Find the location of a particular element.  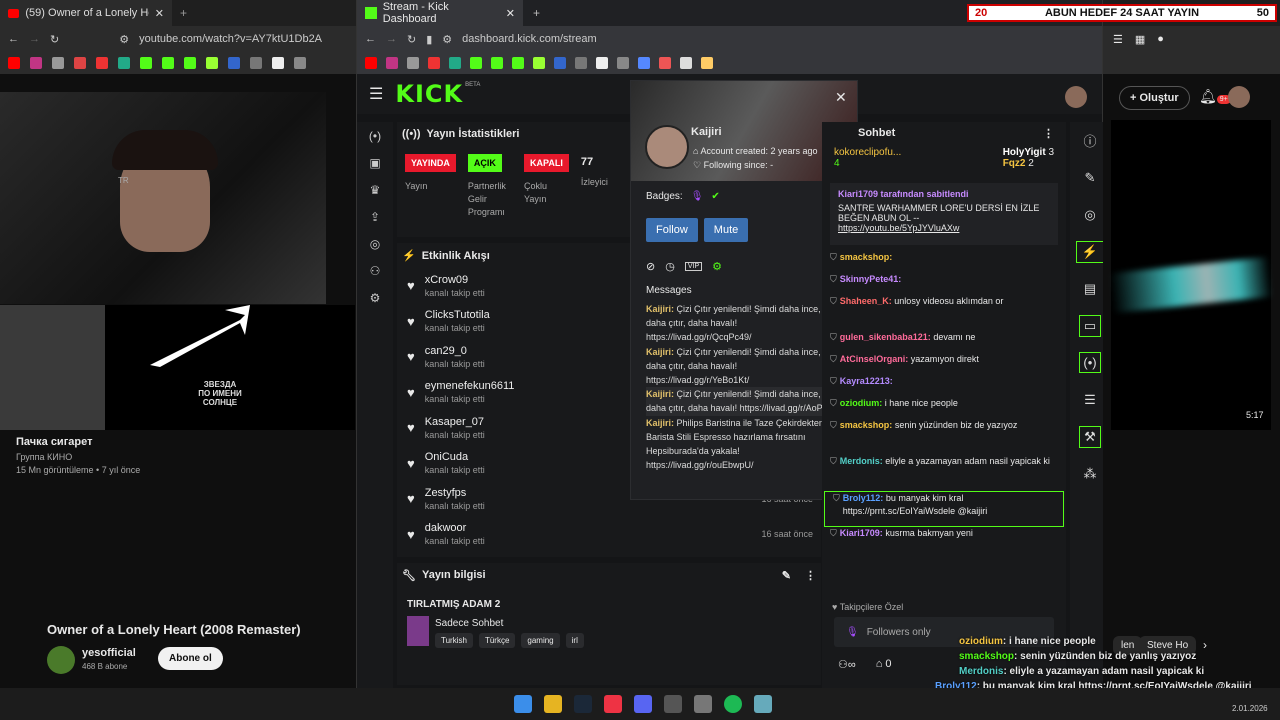

tag-chip: Türkçe is located at coordinates (497, 640).